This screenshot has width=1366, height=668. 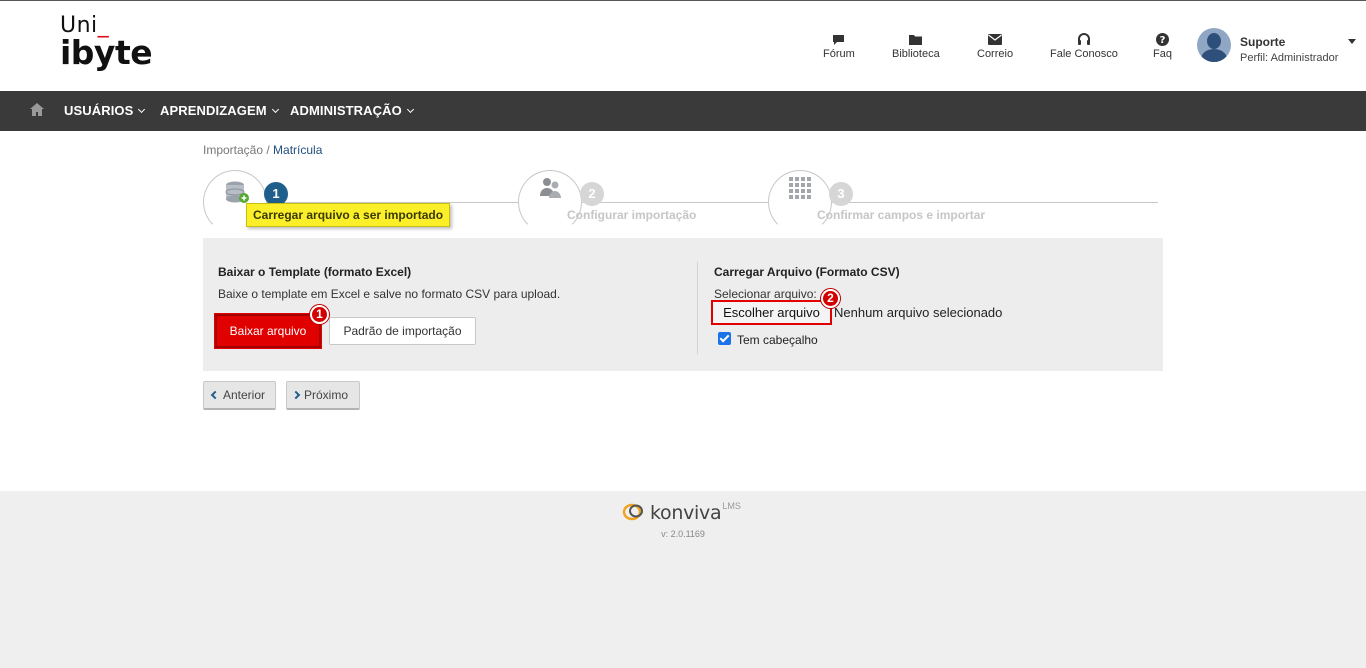 I want to click on question-icon: ?, so click(x=1162, y=39).